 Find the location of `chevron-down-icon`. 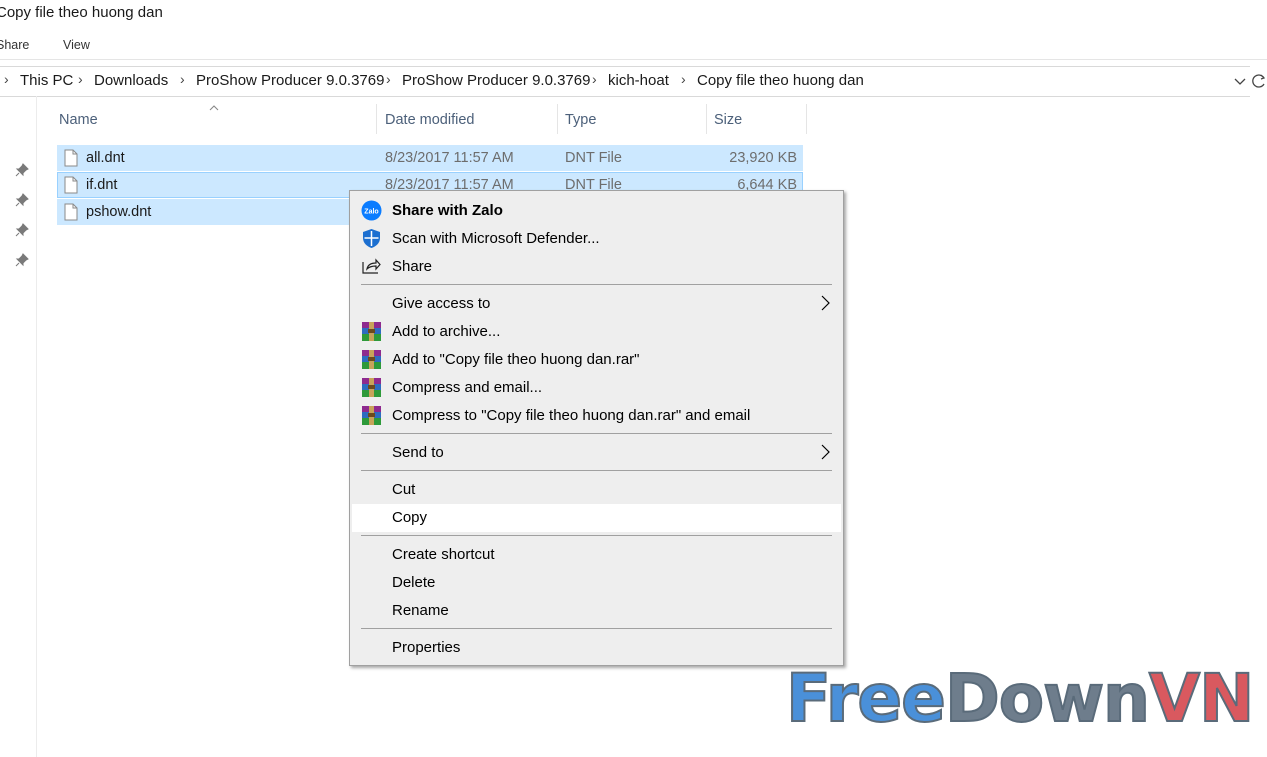

chevron-down-icon is located at coordinates (1240, 81).